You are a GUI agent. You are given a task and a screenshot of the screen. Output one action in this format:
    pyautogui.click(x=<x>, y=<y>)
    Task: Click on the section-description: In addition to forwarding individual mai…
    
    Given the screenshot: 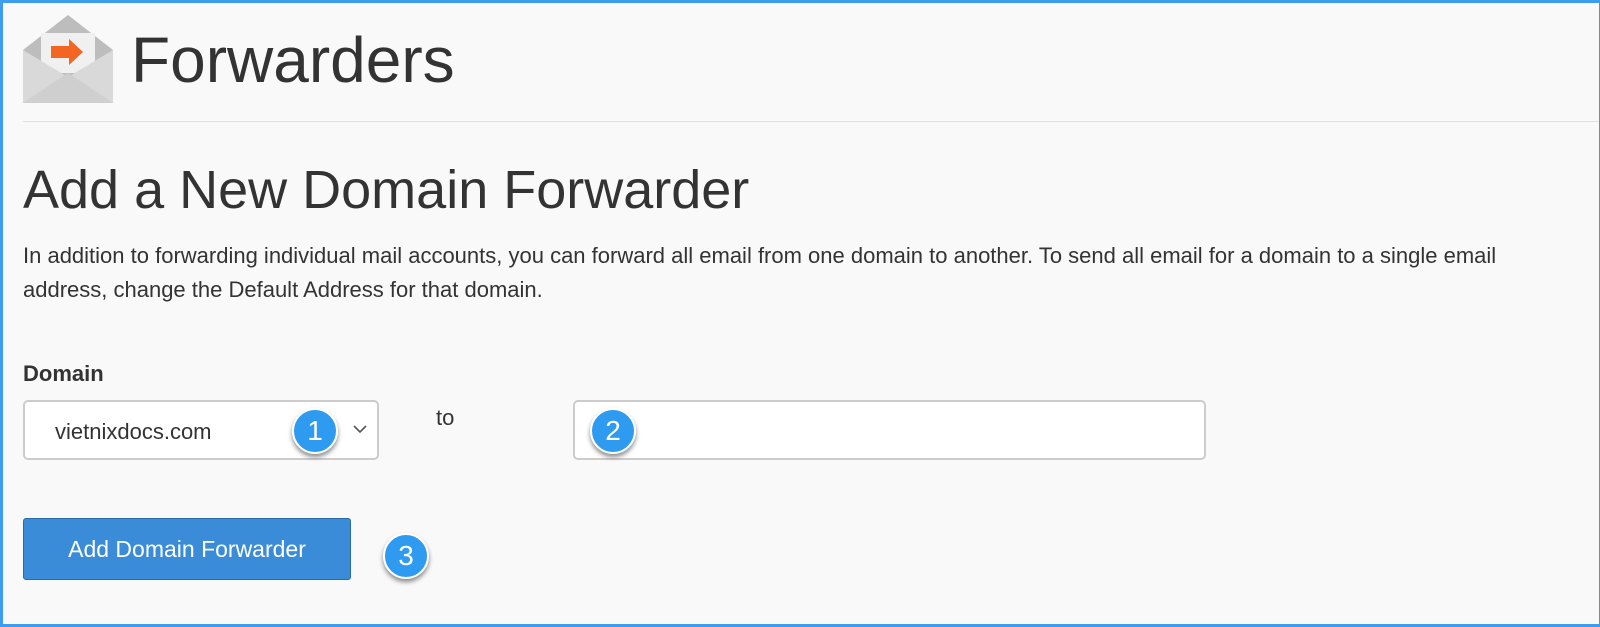 What is the action you would take?
    pyautogui.click(x=760, y=272)
    